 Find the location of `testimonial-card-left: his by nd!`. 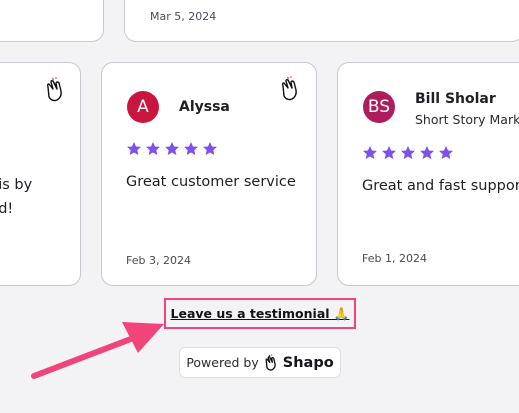

testimonial-card-left: his by nd! is located at coordinates (40, 174).